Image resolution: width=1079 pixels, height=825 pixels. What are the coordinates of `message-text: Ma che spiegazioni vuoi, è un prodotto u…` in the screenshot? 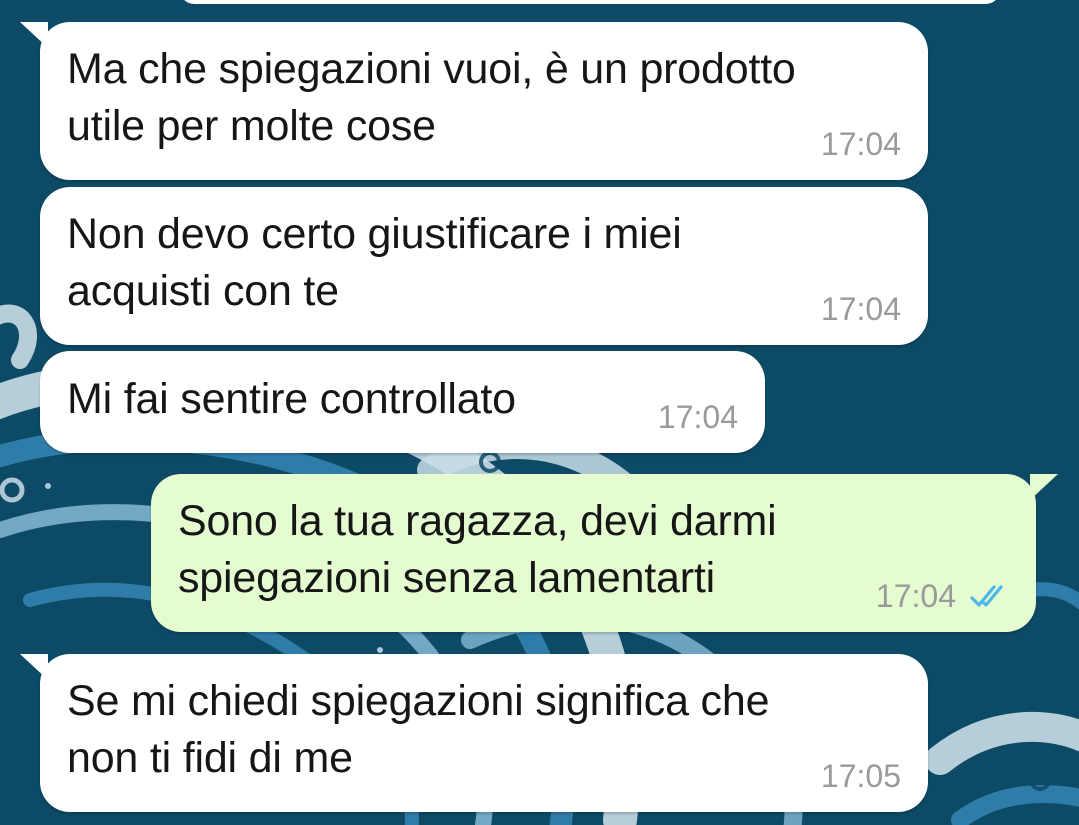 It's located at (431, 97).